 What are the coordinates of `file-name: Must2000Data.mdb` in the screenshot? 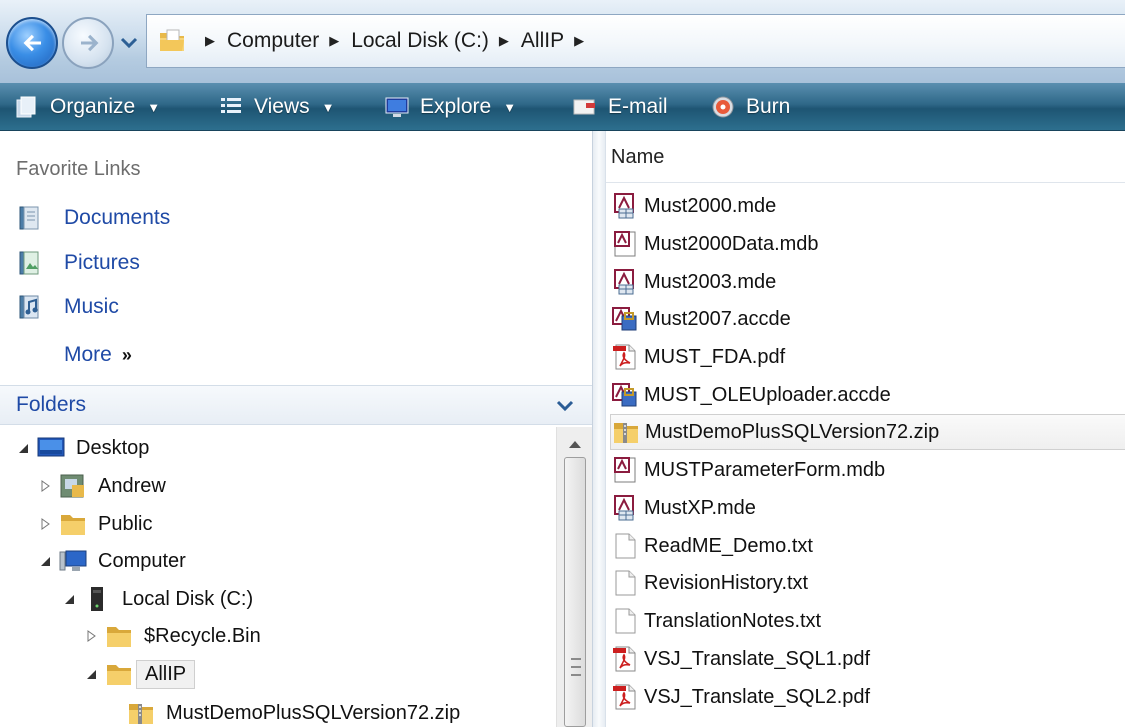 It's located at (731, 243).